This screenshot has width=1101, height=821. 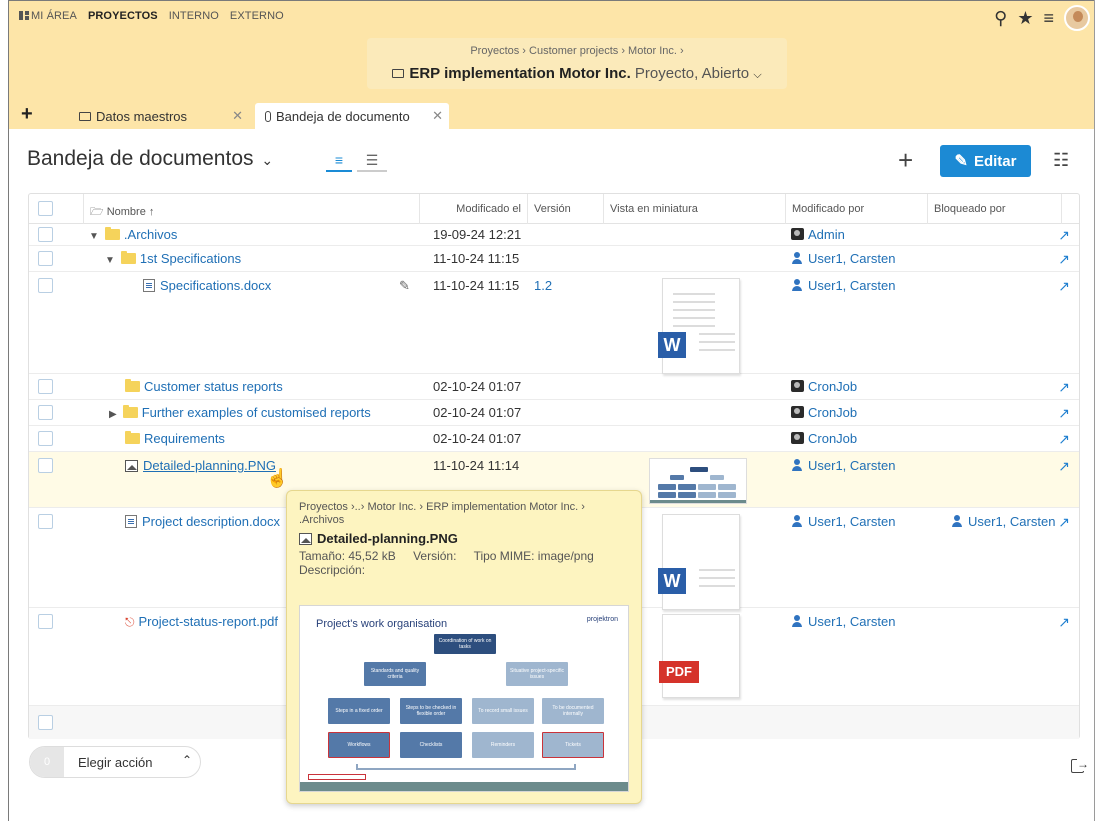 What do you see at coordinates (213, 386) in the screenshot?
I see `row-name: Customer status reports` at bounding box center [213, 386].